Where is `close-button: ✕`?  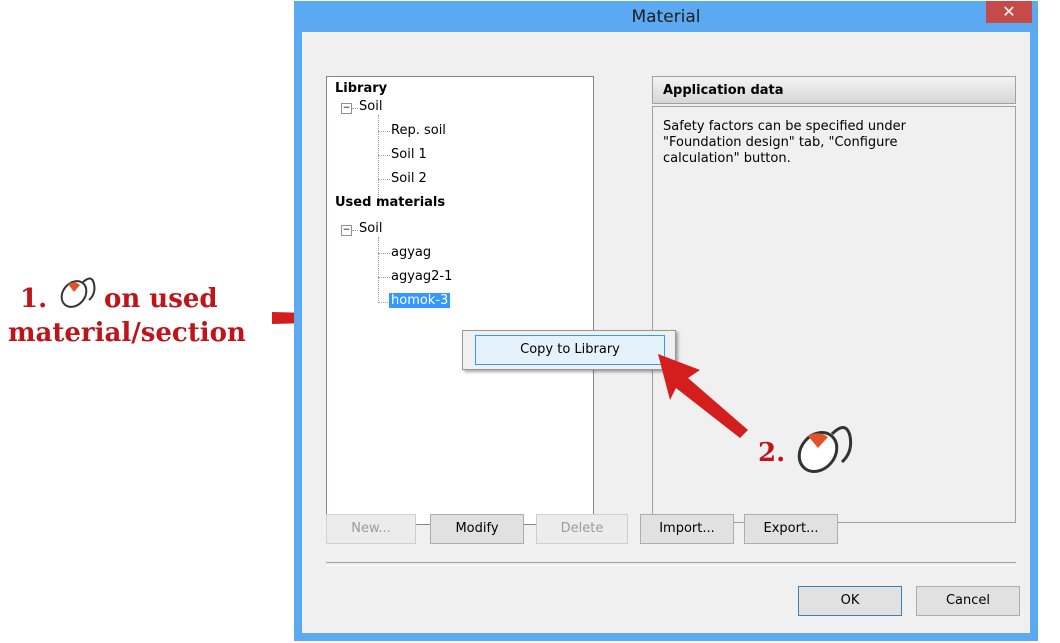
close-button: ✕ is located at coordinates (1009, 12).